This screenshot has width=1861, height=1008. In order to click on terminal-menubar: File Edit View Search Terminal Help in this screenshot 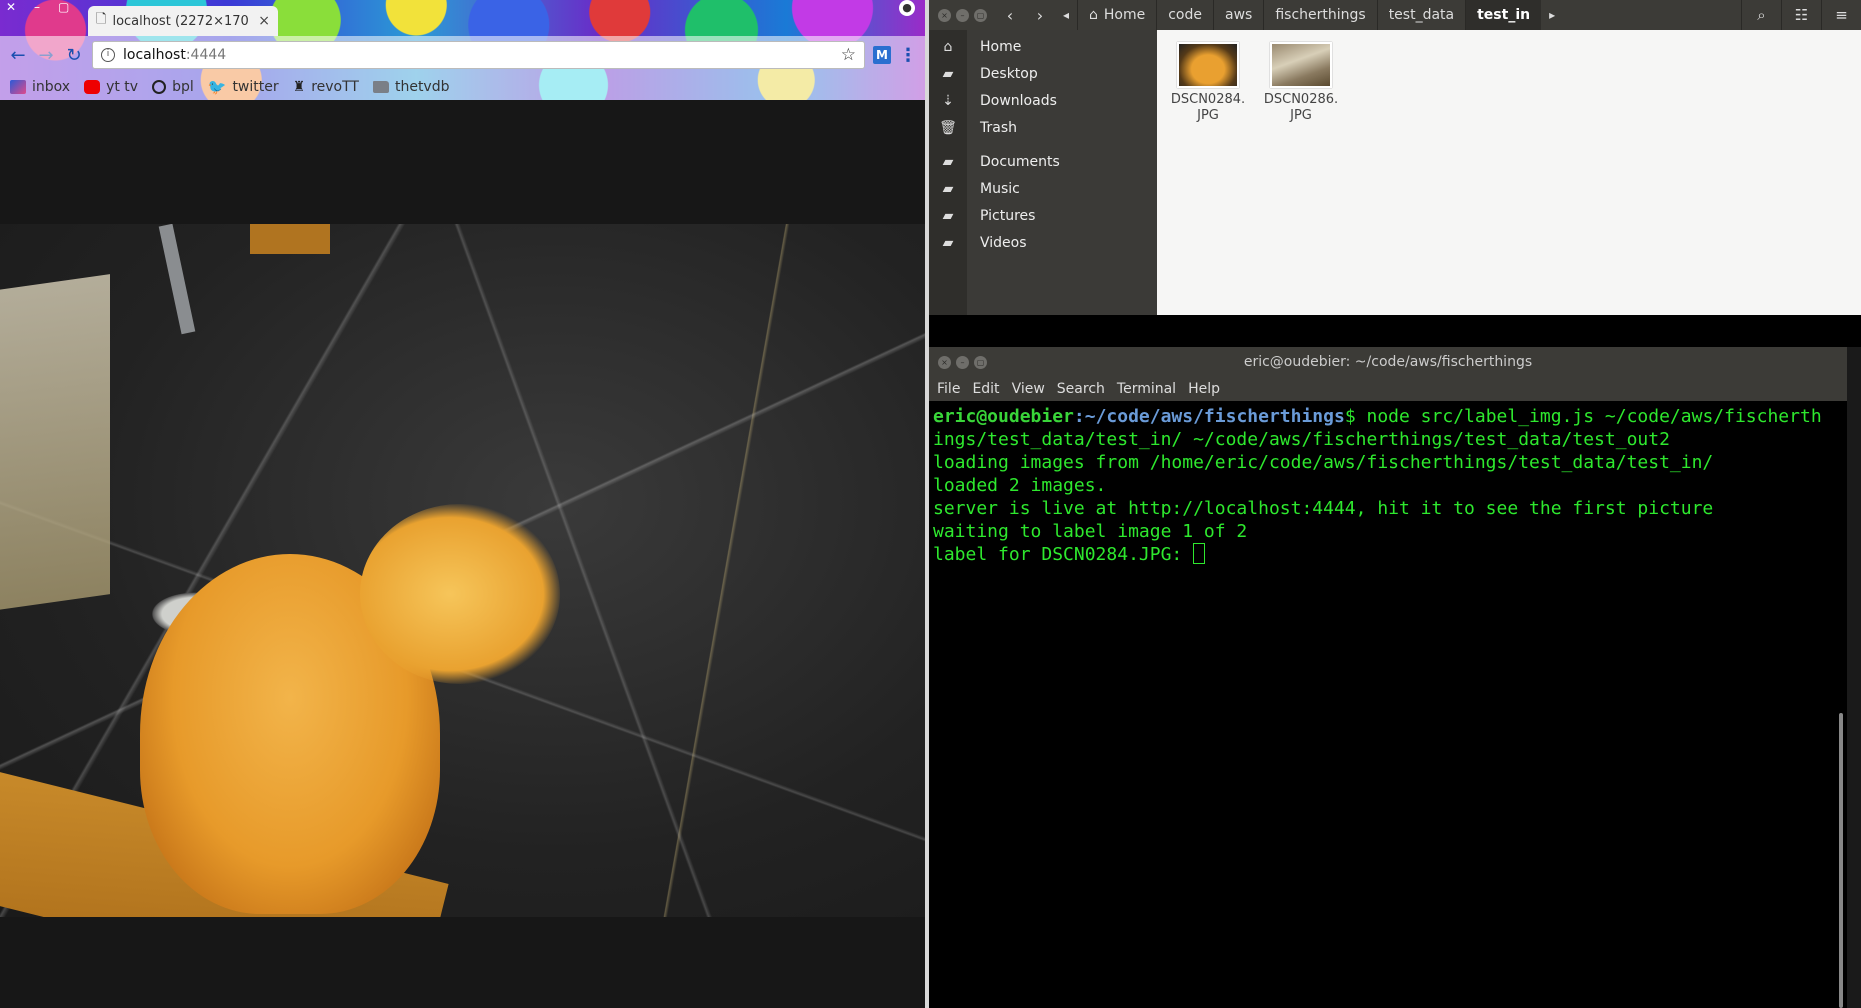, I will do `click(1388, 389)`.